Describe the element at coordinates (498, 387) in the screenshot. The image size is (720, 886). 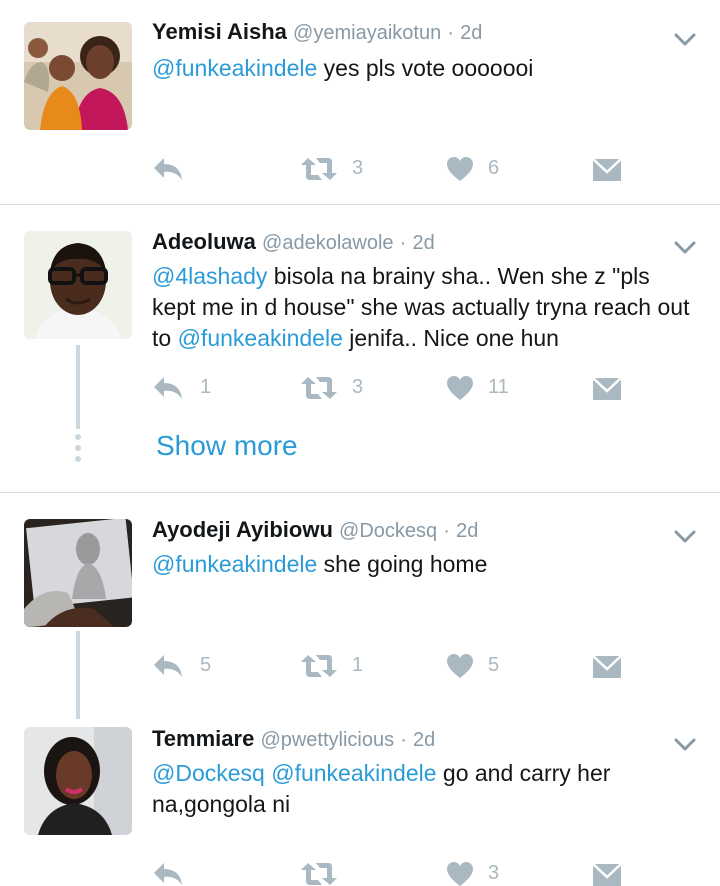
I see `like-count: 11` at that location.